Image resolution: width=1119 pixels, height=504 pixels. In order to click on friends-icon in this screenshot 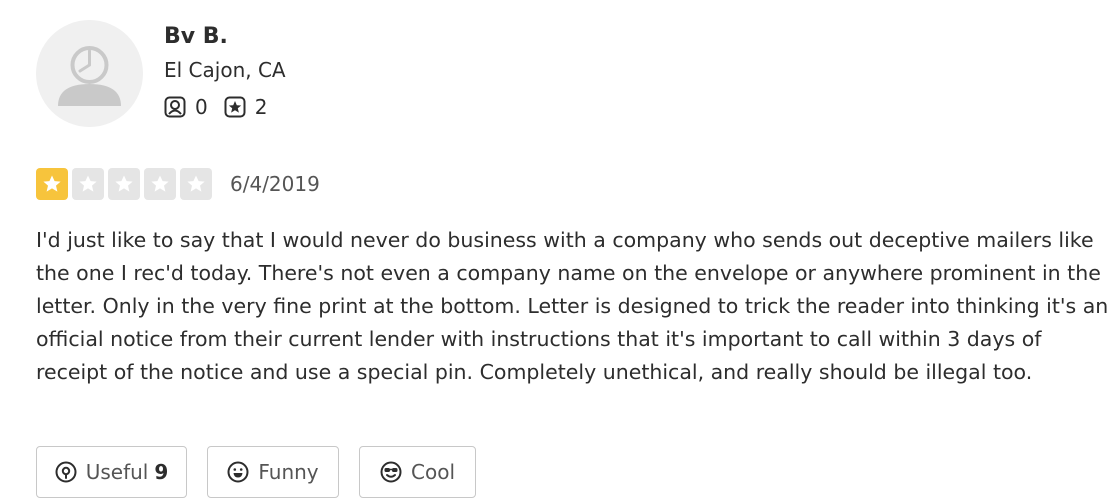, I will do `click(175, 107)`.